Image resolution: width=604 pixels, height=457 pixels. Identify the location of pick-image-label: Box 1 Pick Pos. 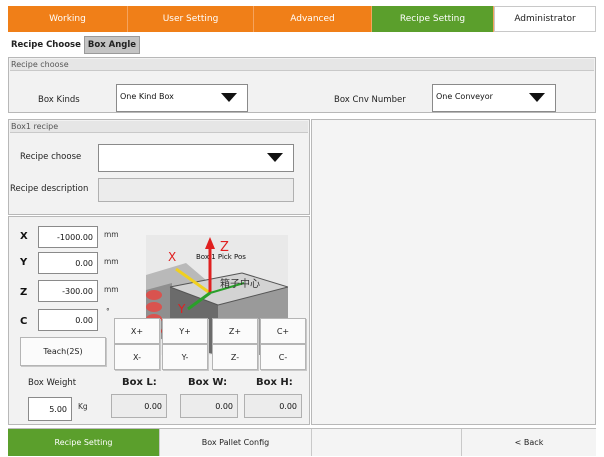
(221, 257).